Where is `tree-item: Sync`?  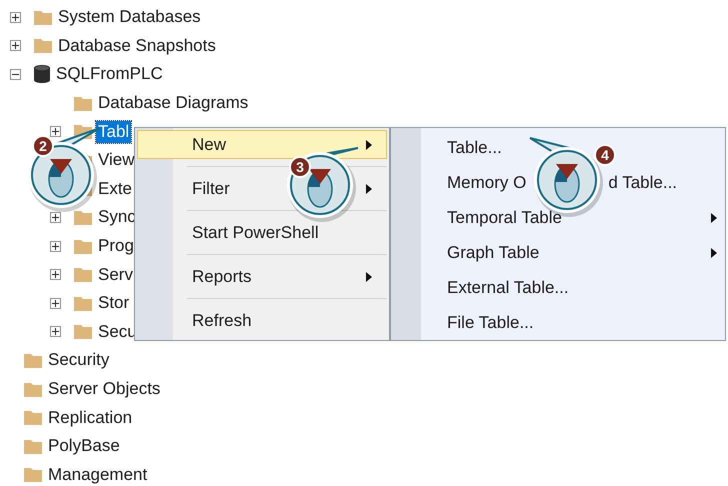 tree-item: Sync is located at coordinates (117, 217).